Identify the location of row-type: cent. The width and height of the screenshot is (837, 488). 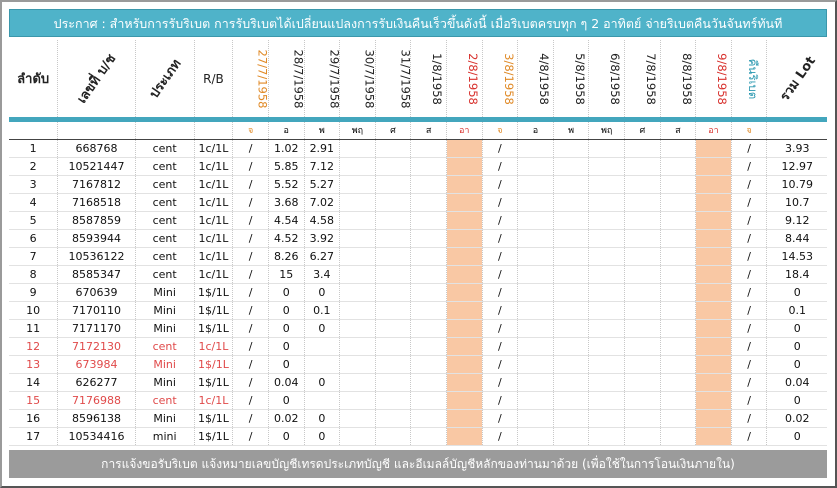
(165, 184).